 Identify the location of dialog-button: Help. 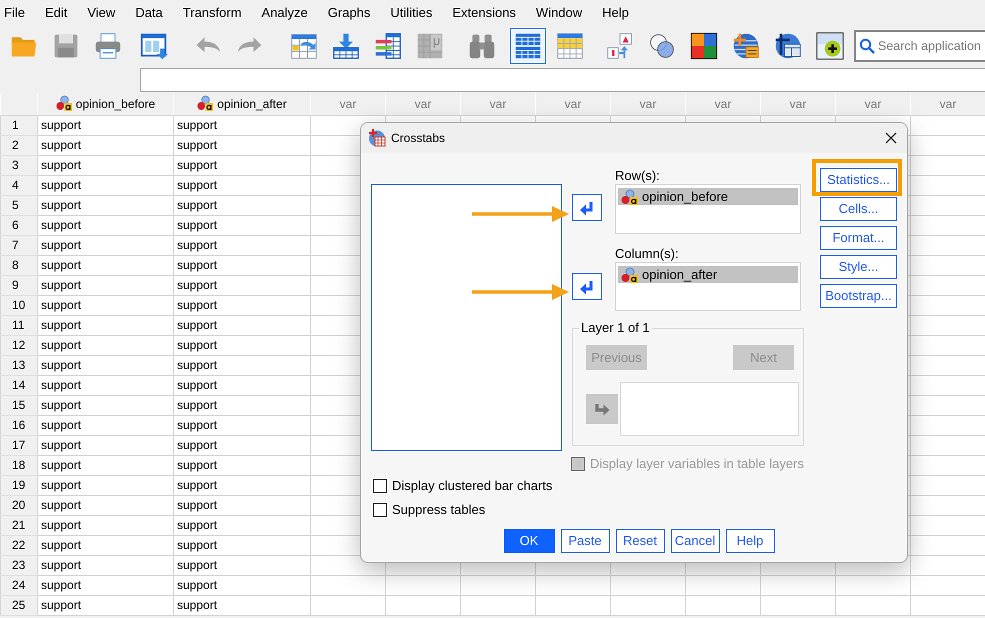
(750, 541).